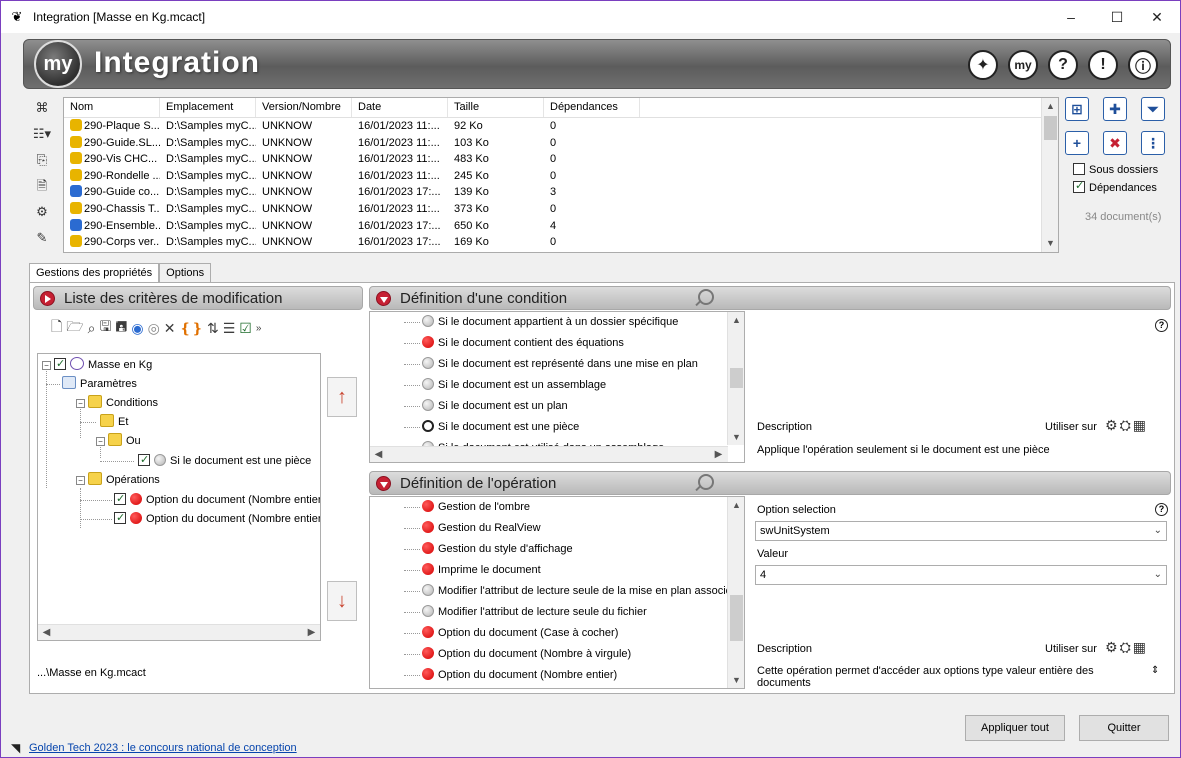 This screenshot has height=758, width=1181. What do you see at coordinates (474, 427) in the screenshot?
I see `list-item: Si le document est une pièce` at bounding box center [474, 427].